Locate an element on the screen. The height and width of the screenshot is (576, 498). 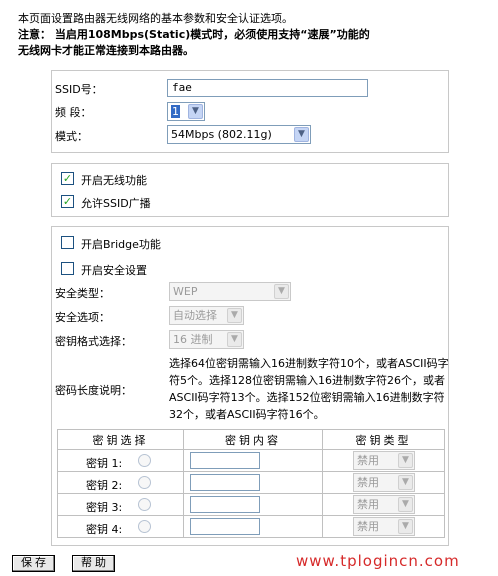
mode-note-line2: 无线网卡才能正常连接到本路由器。 is located at coordinates (106, 50).